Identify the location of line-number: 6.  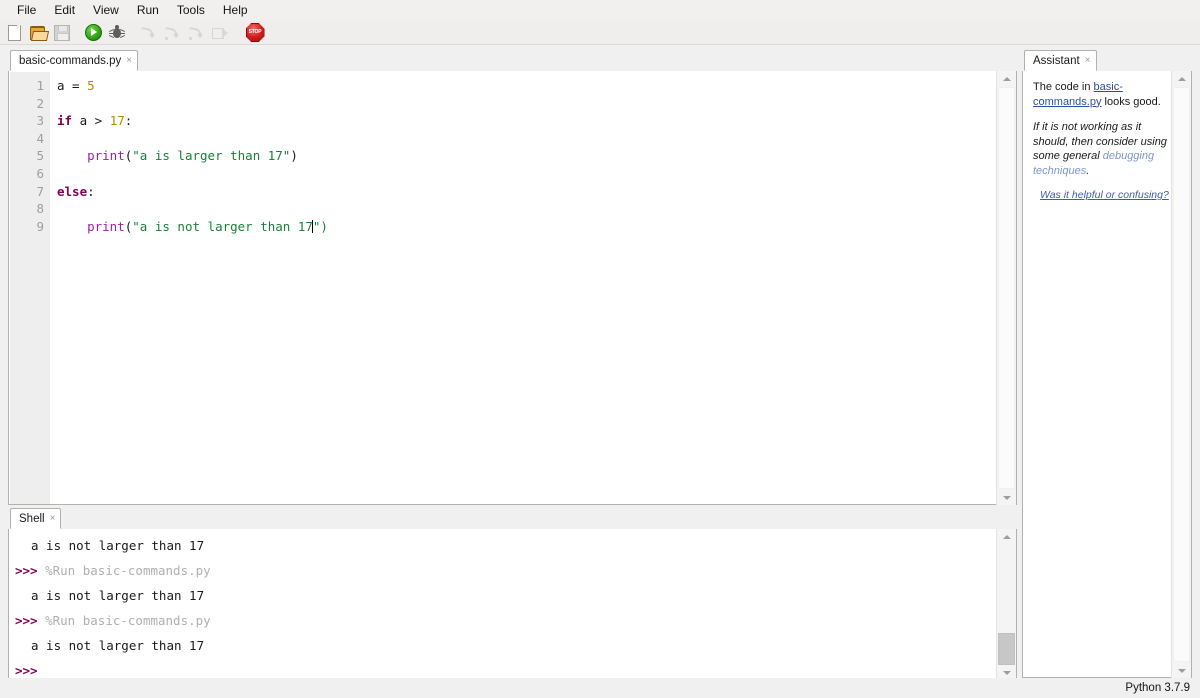
(40, 173).